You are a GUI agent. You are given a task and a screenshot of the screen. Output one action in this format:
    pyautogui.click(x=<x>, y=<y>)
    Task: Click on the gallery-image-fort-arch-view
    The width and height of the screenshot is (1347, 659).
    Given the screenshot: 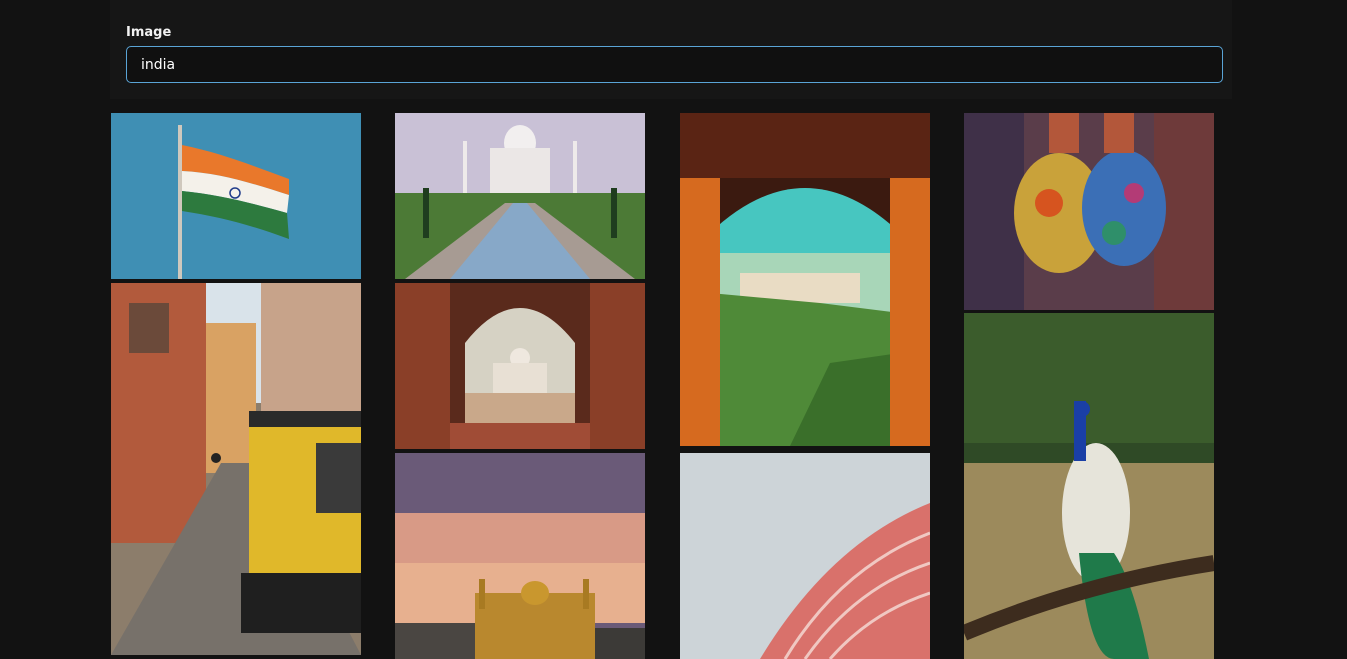 What is the action you would take?
    pyautogui.click(x=805, y=279)
    